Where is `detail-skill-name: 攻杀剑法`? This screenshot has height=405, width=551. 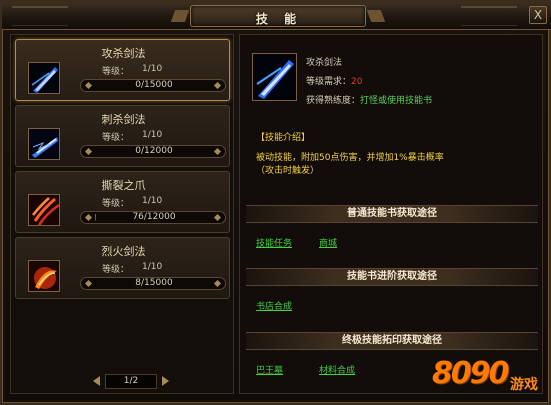
detail-skill-name: 攻杀剑法 is located at coordinates (324, 63).